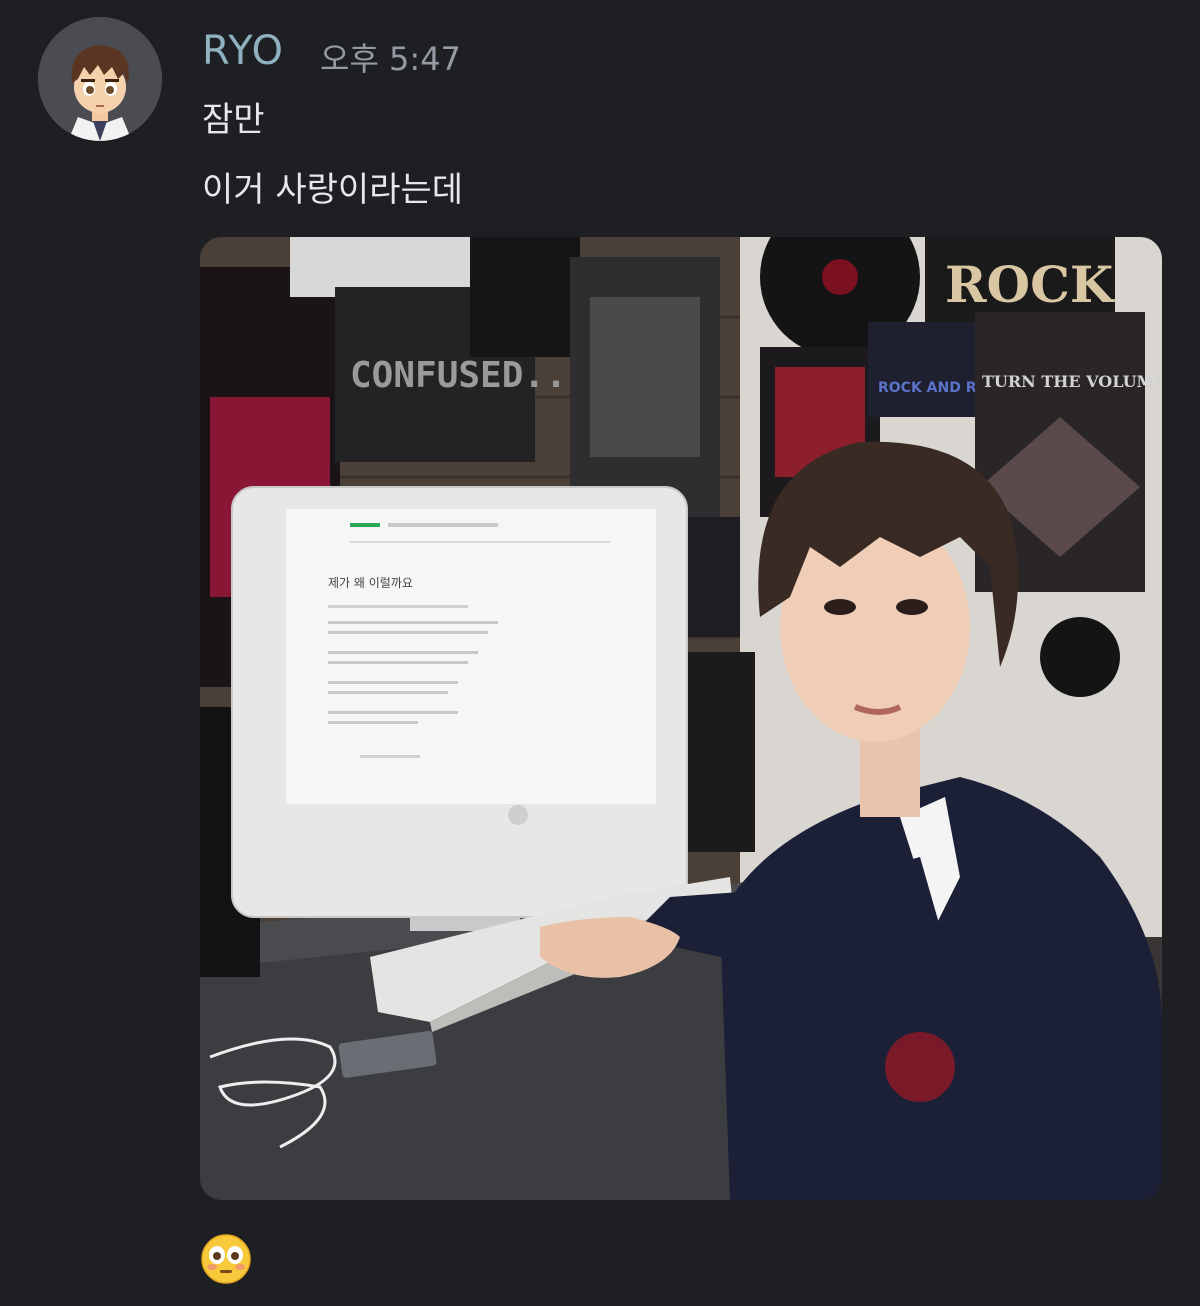 Image resolution: width=1200 pixels, height=1306 pixels. What do you see at coordinates (333, 190) in the screenshot?
I see `message-line: 이거 사랑이라는데` at bounding box center [333, 190].